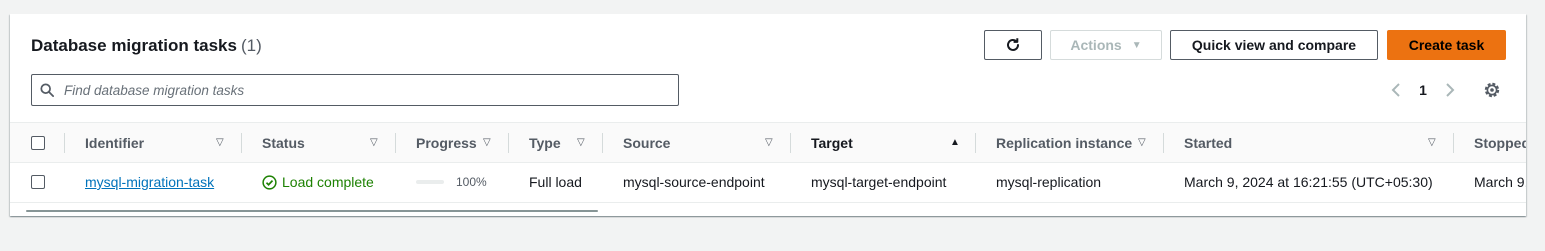 The image size is (1545, 251). I want to click on chevron-left-icon, so click(1395, 90).